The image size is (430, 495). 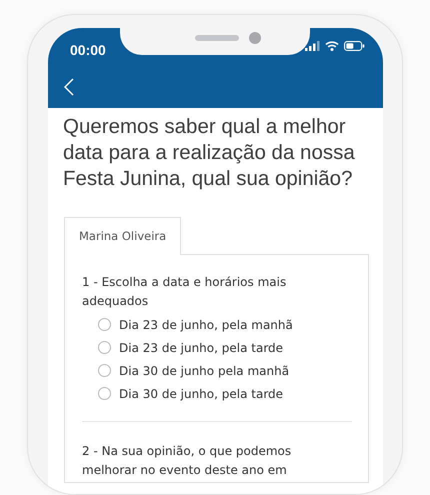 I want to click on option-label: Dia 30 de junho pela manhã, so click(x=204, y=371).